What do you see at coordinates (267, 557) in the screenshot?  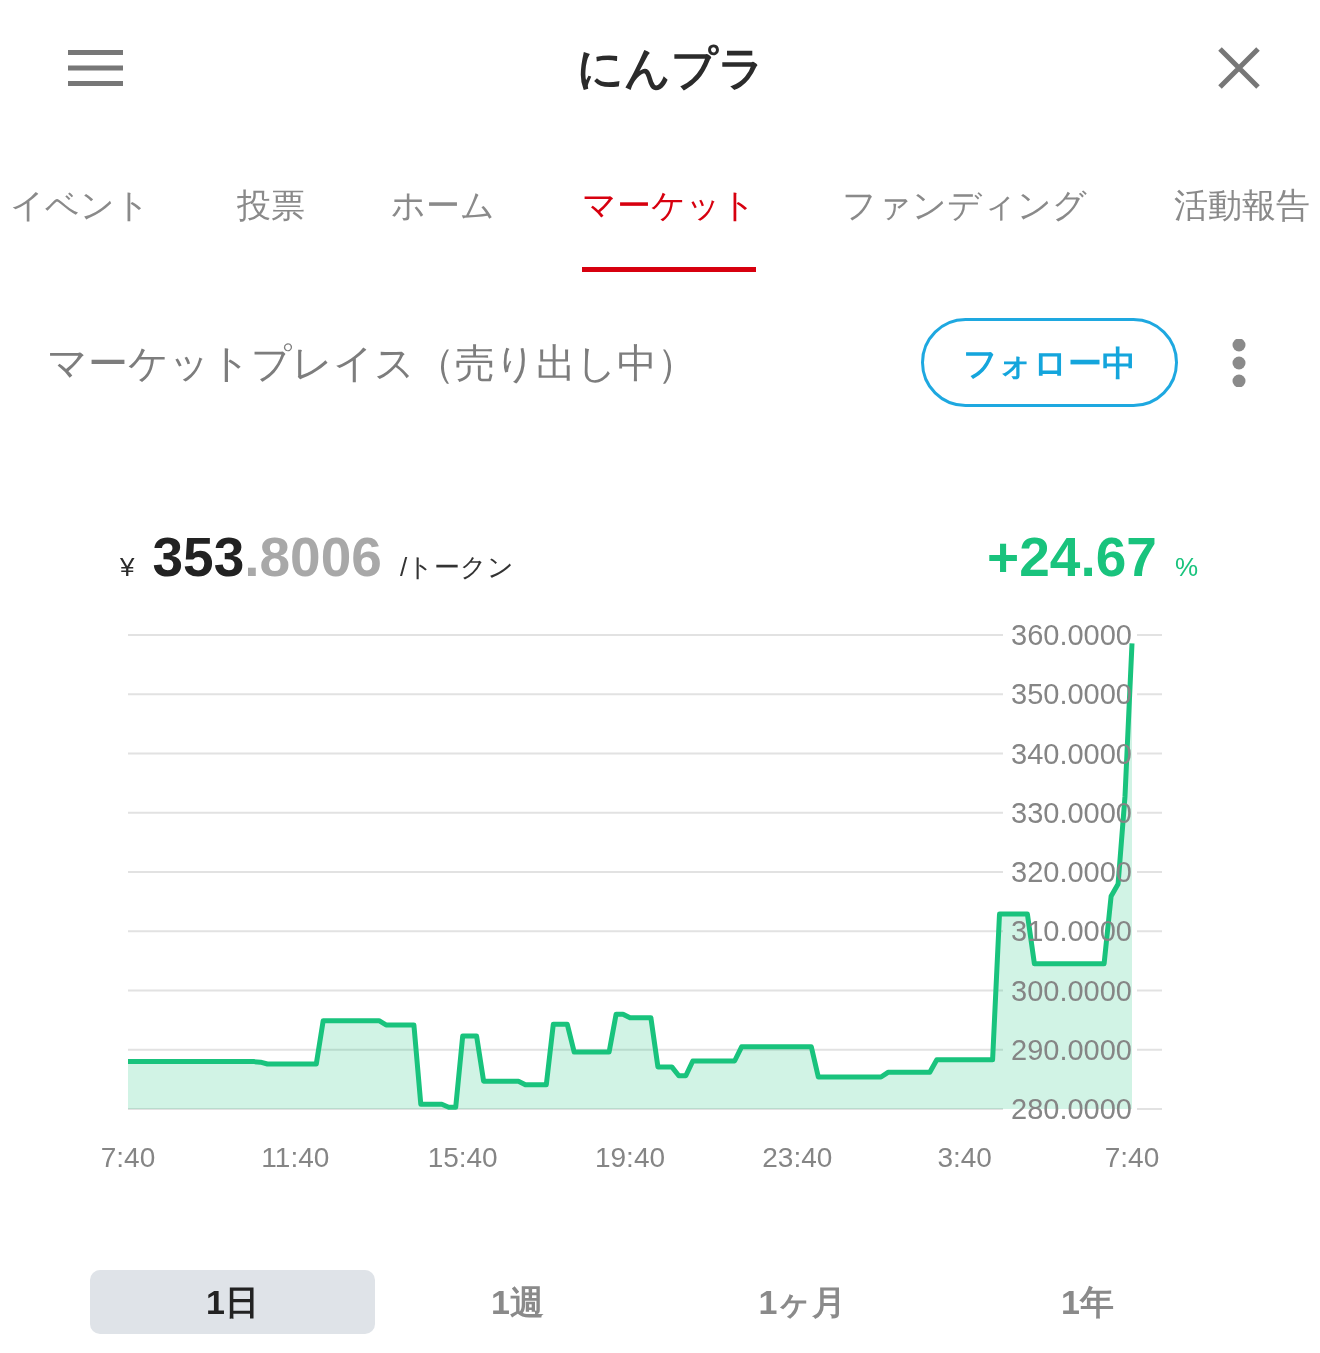 I see `price-value: 353.8006` at bounding box center [267, 557].